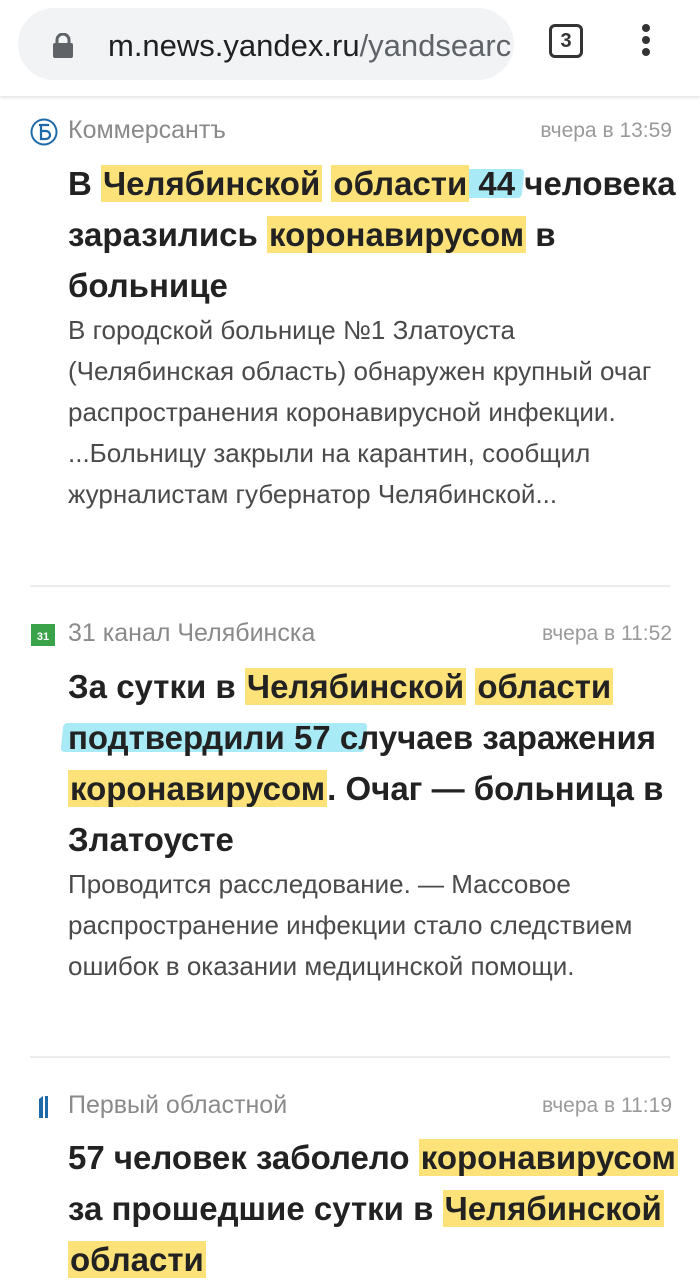  Describe the element at coordinates (84, 183) in the screenshot. I see `headline-text: В` at that location.